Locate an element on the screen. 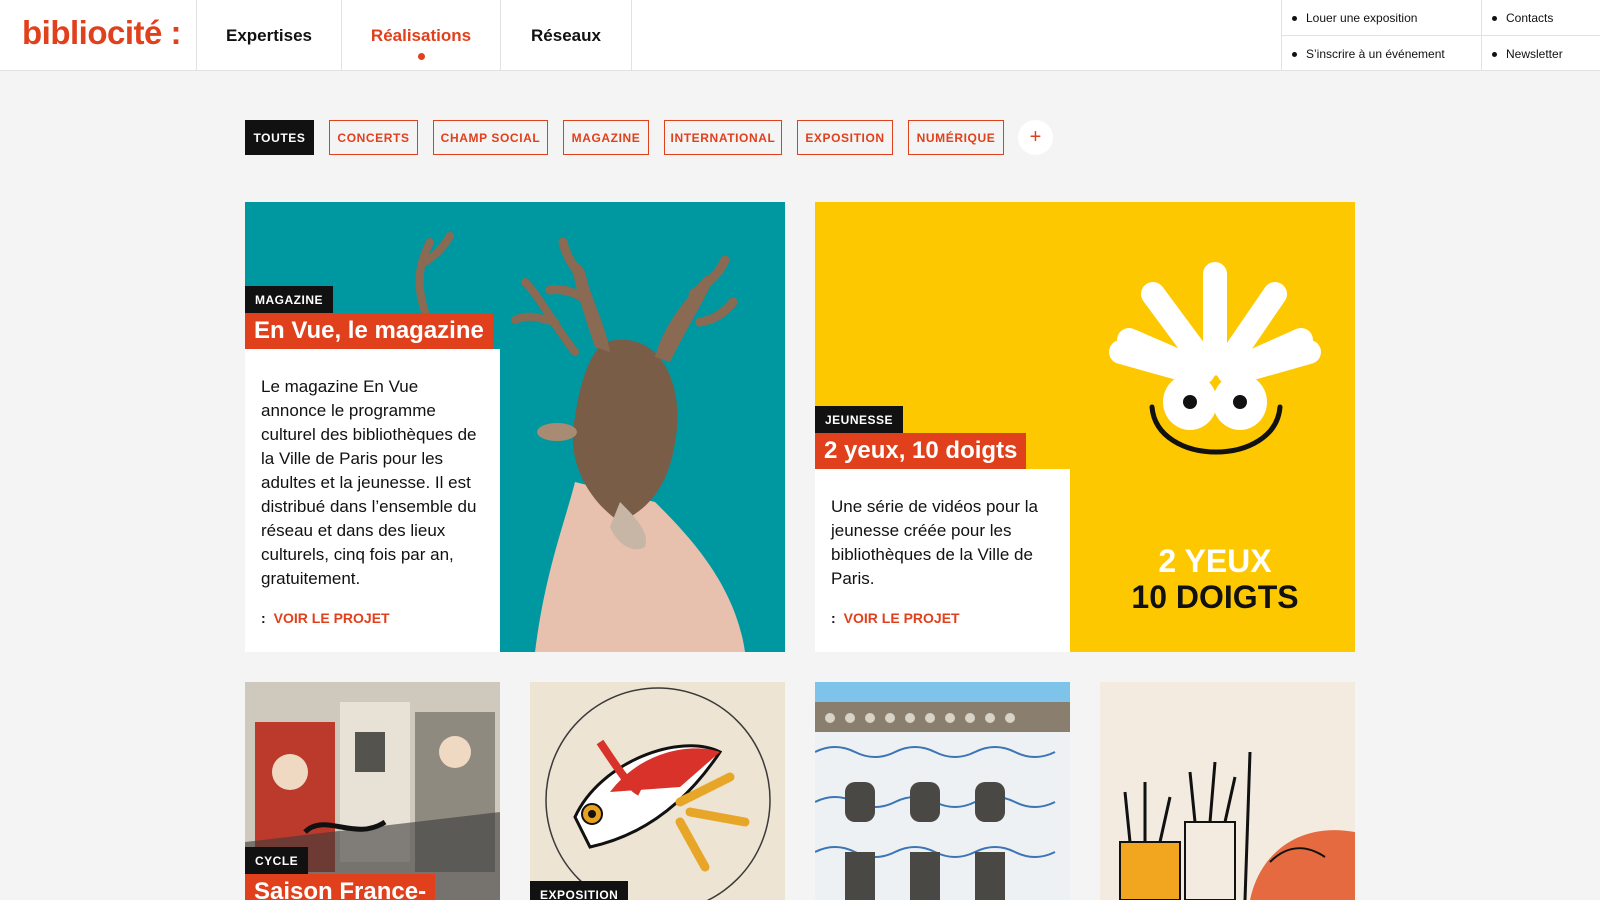 The width and height of the screenshot is (1600, 900). category-badge: CYCLE is located at coordinates (277, 860).